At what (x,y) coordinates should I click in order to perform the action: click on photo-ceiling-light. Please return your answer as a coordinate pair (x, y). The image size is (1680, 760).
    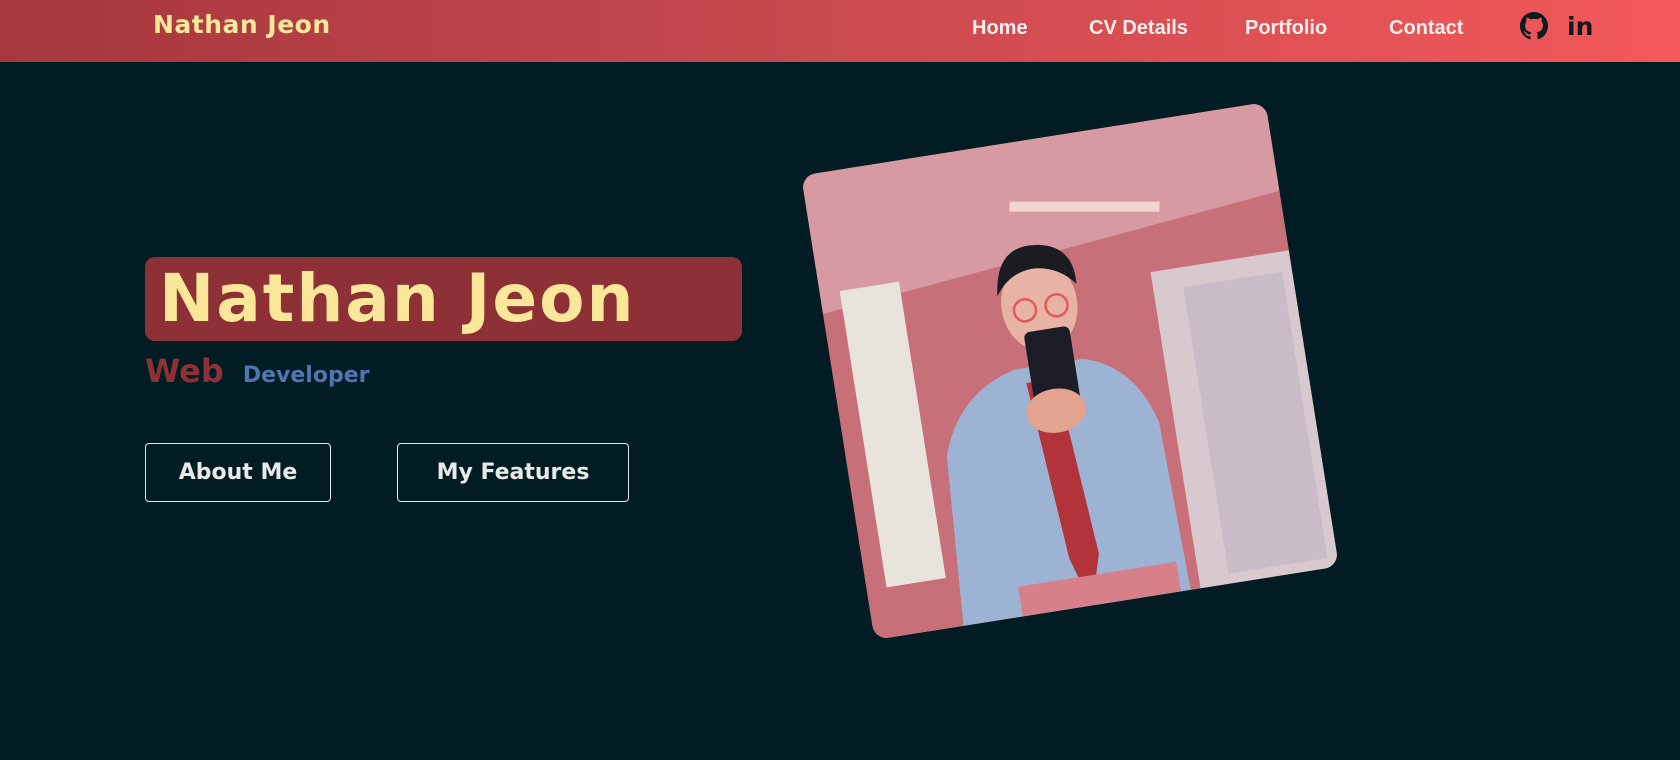
    Looking at the image, I should click on (1084, 206).